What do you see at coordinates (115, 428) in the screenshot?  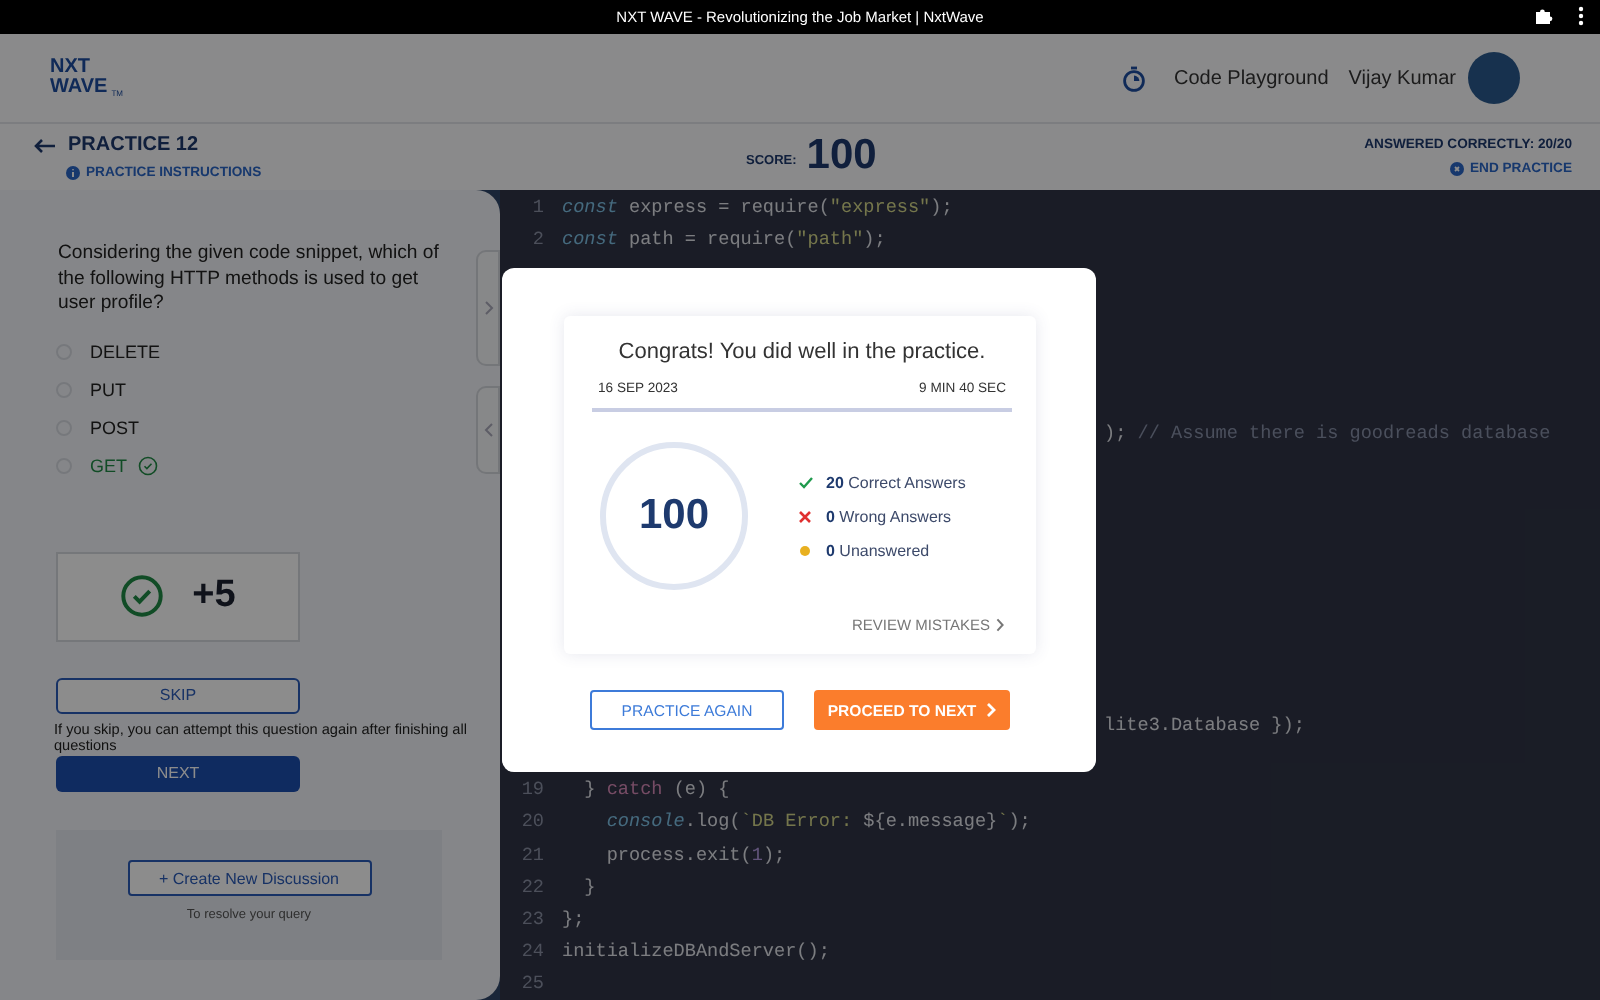 I see `option-label: POST` at bounding box center [115, 428].